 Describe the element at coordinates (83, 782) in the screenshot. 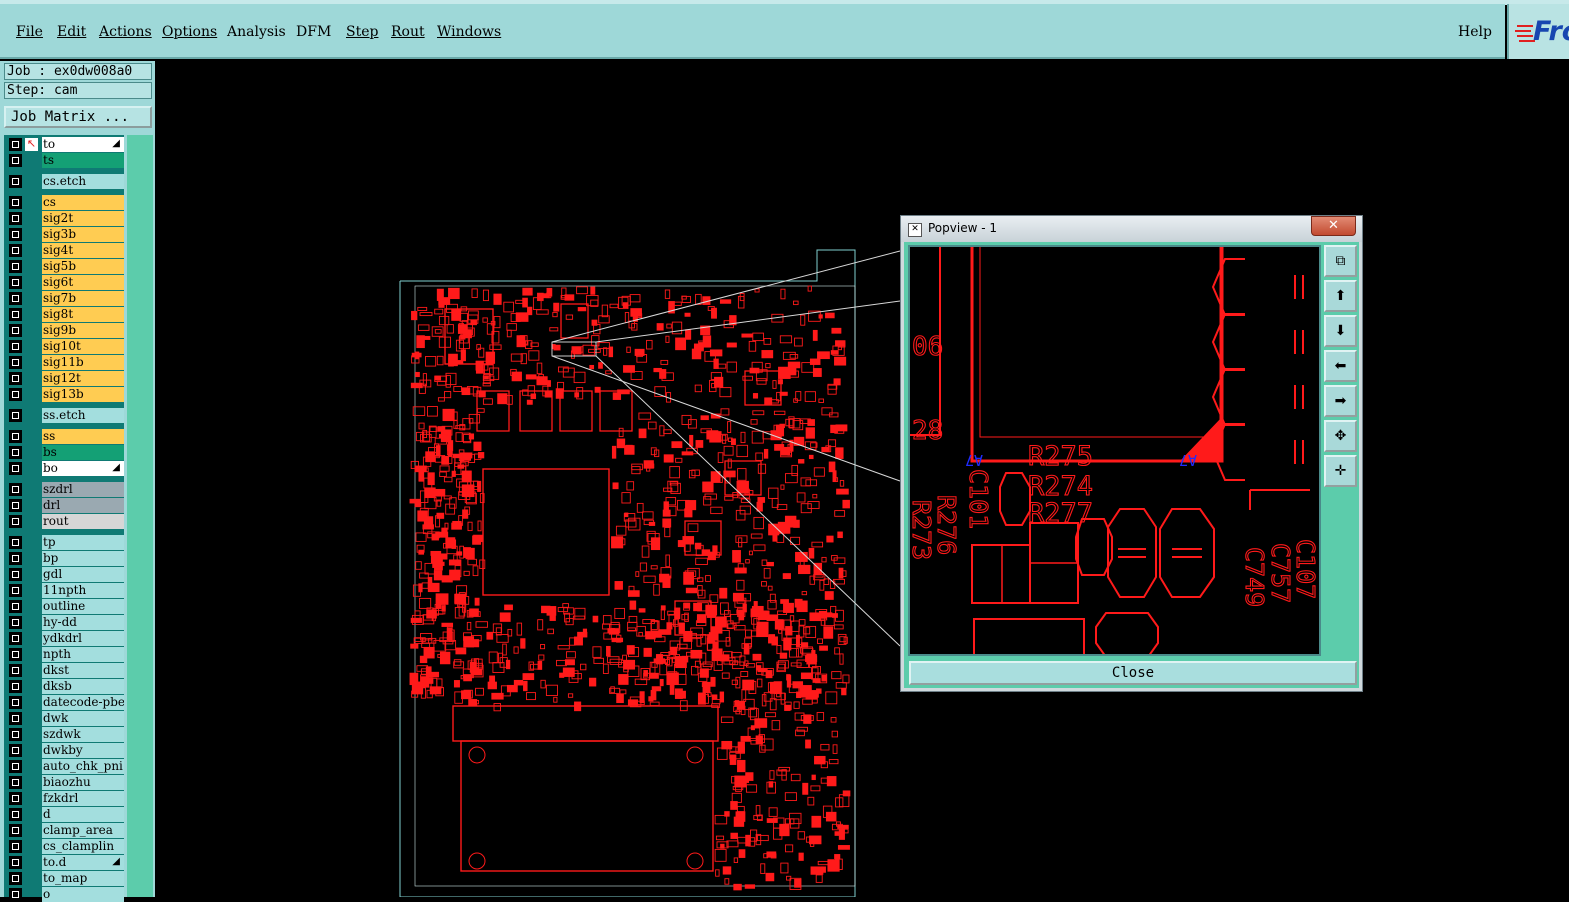

I see `layer-name: biaozhu` at that location.